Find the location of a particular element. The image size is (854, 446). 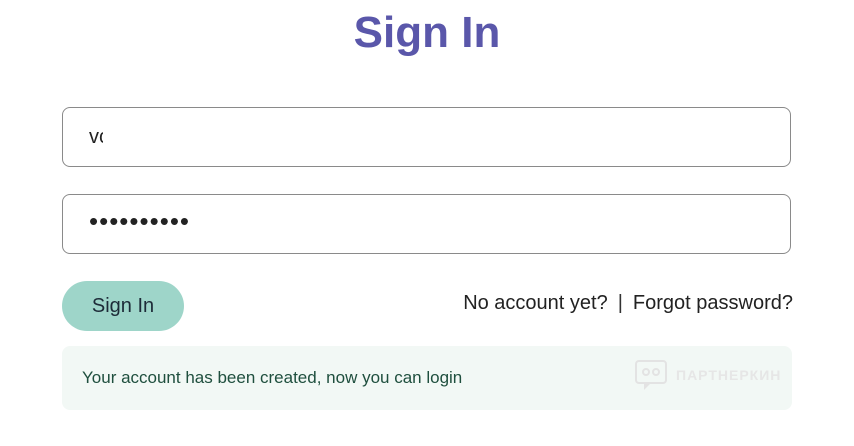

password-input: •••••••••• is located at coordinates (426, 224).